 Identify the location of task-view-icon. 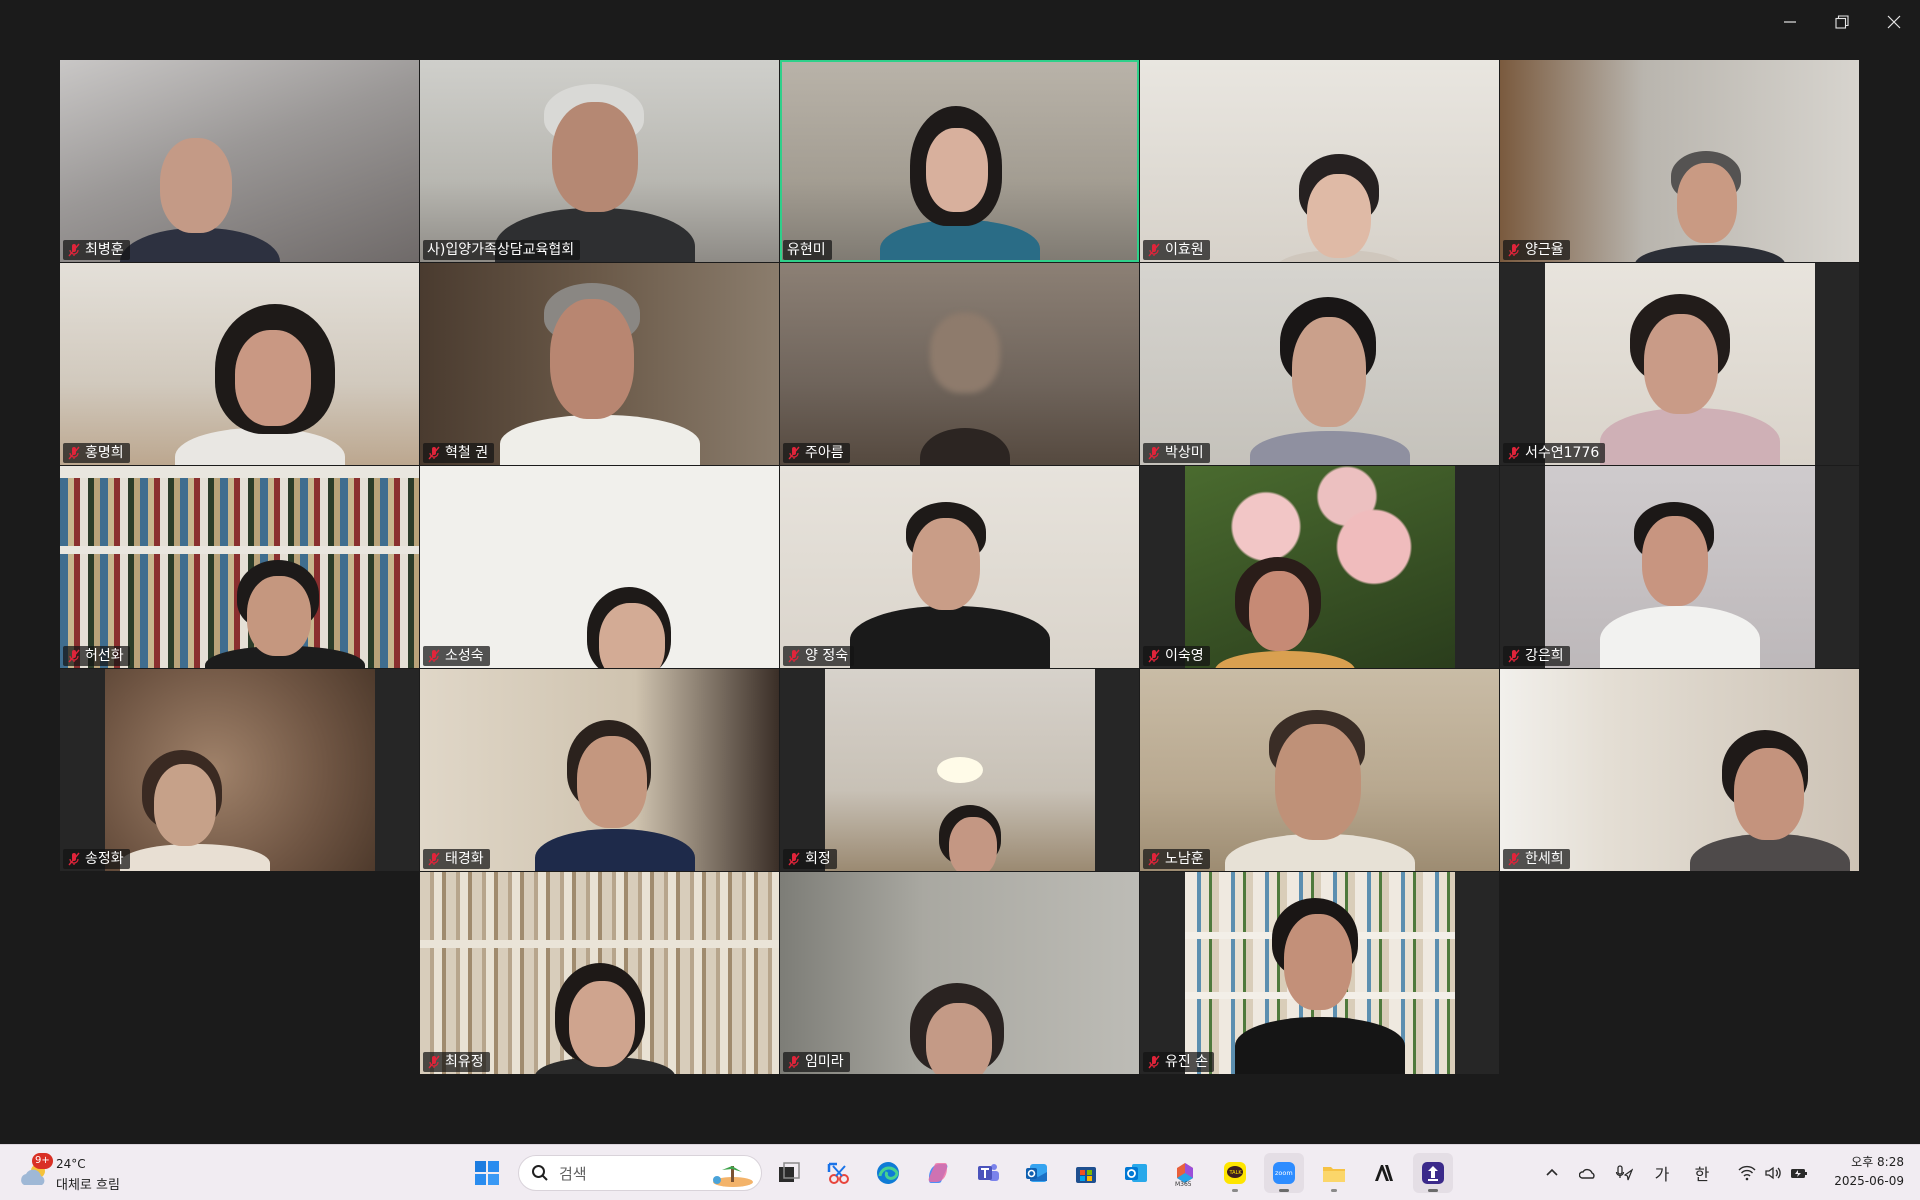
(789, 1172).